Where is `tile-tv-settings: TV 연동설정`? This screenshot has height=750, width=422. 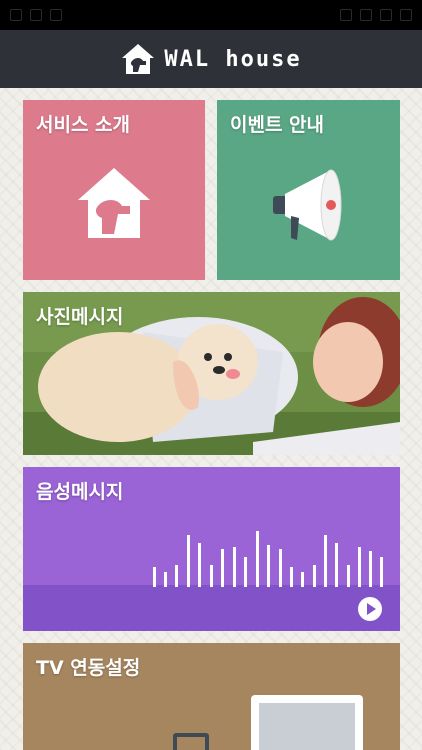 tile-tv-settings: TV 연동설정 is located at coordinates (211, 696).